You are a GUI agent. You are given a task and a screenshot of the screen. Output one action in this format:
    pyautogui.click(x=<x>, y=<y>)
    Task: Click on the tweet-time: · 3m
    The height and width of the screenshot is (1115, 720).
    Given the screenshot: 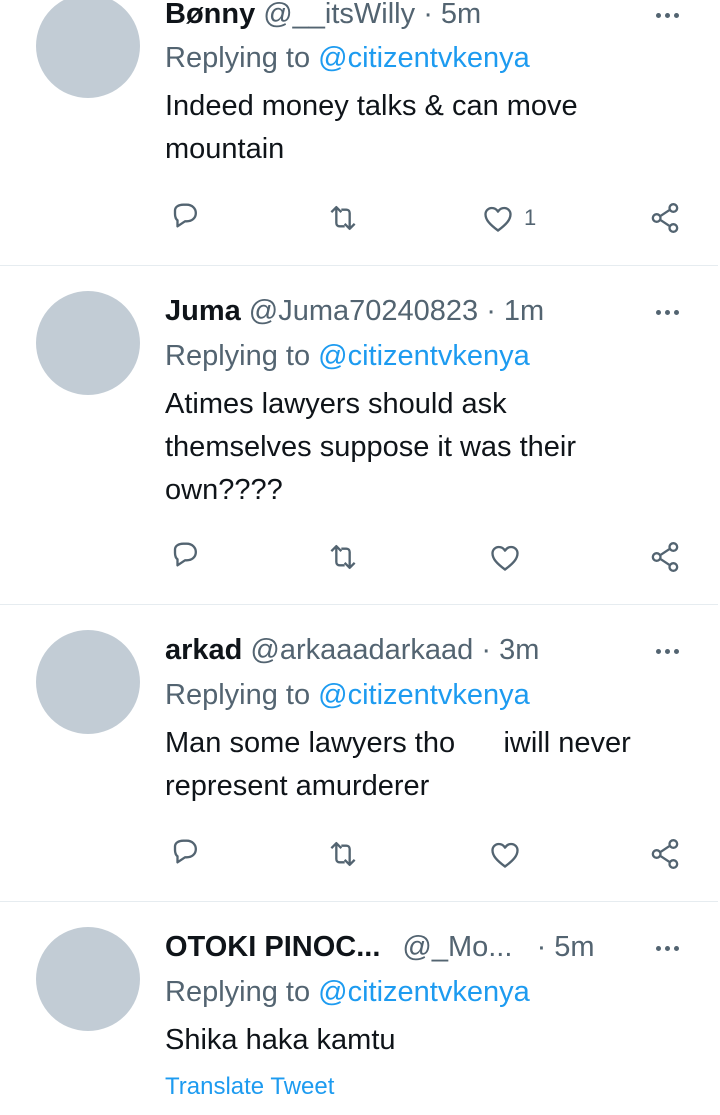 What is the action you would take?
    pyautogui.click(x=506, y=650)
    